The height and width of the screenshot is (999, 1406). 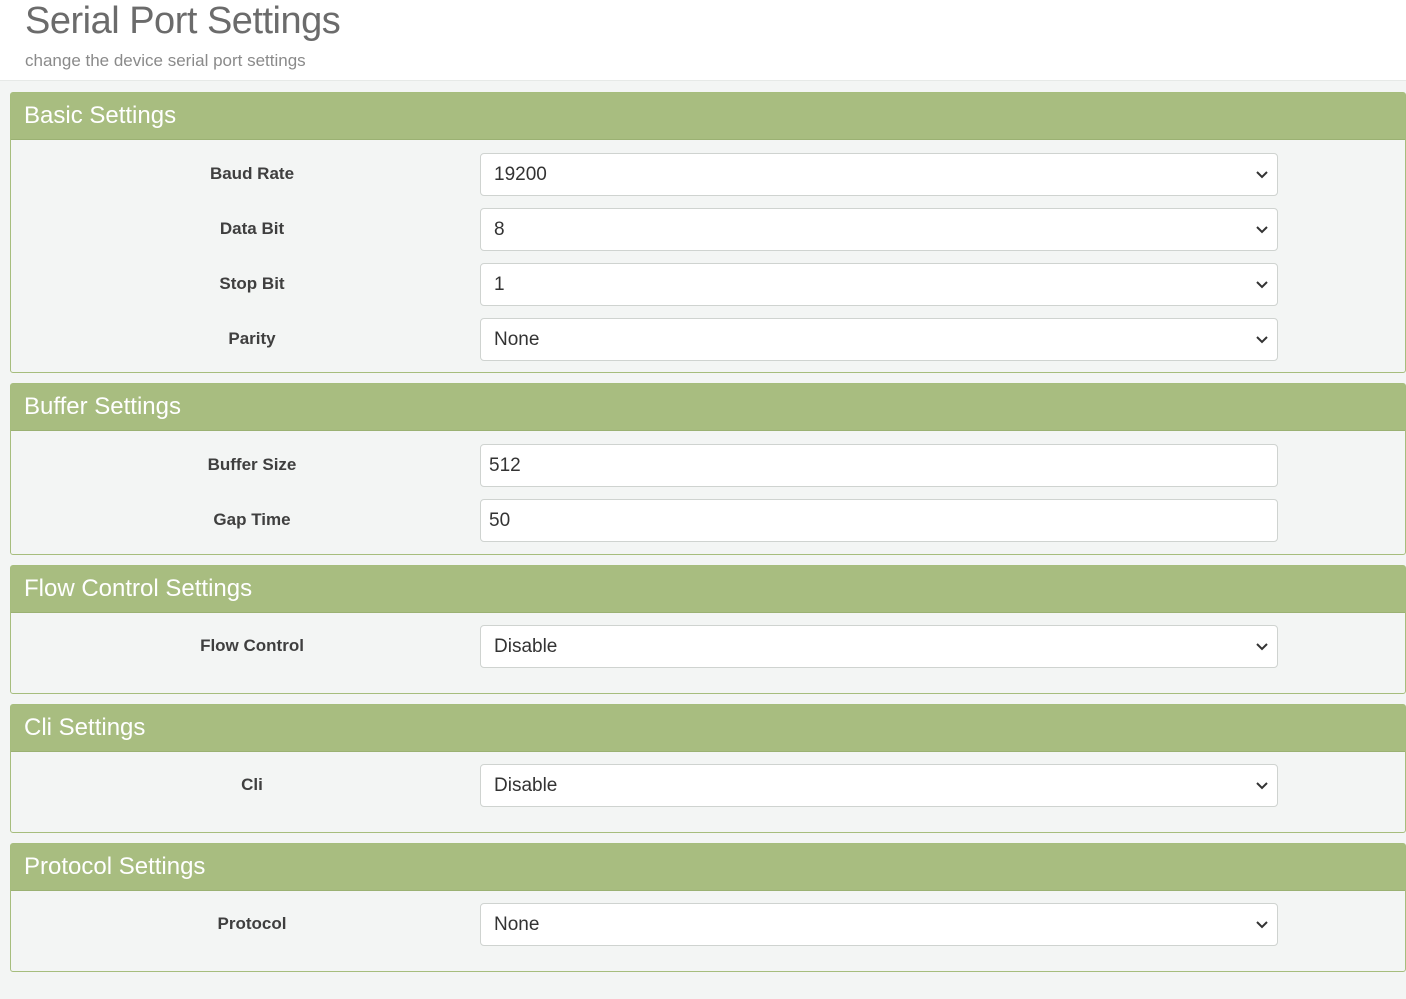 I want to click on stop-bit-row: Stop Bit 1, so click(x=708, y=284).